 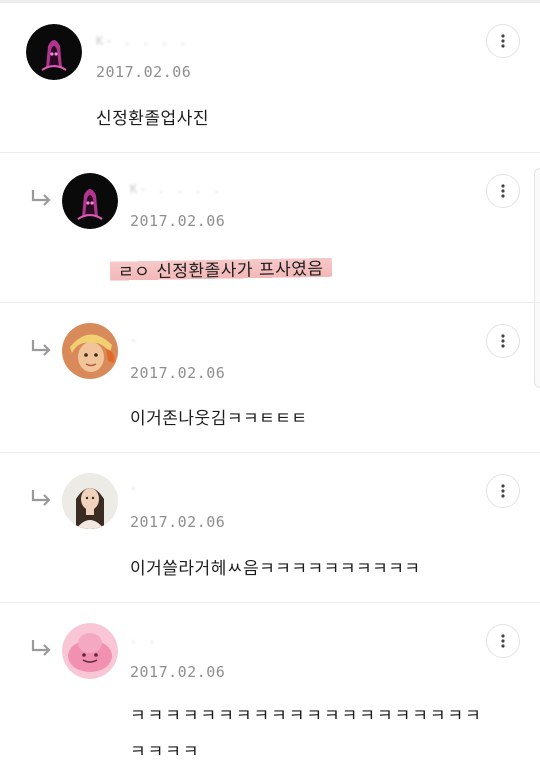 I want to click on author-name: ·, so click(x=134, y=489).